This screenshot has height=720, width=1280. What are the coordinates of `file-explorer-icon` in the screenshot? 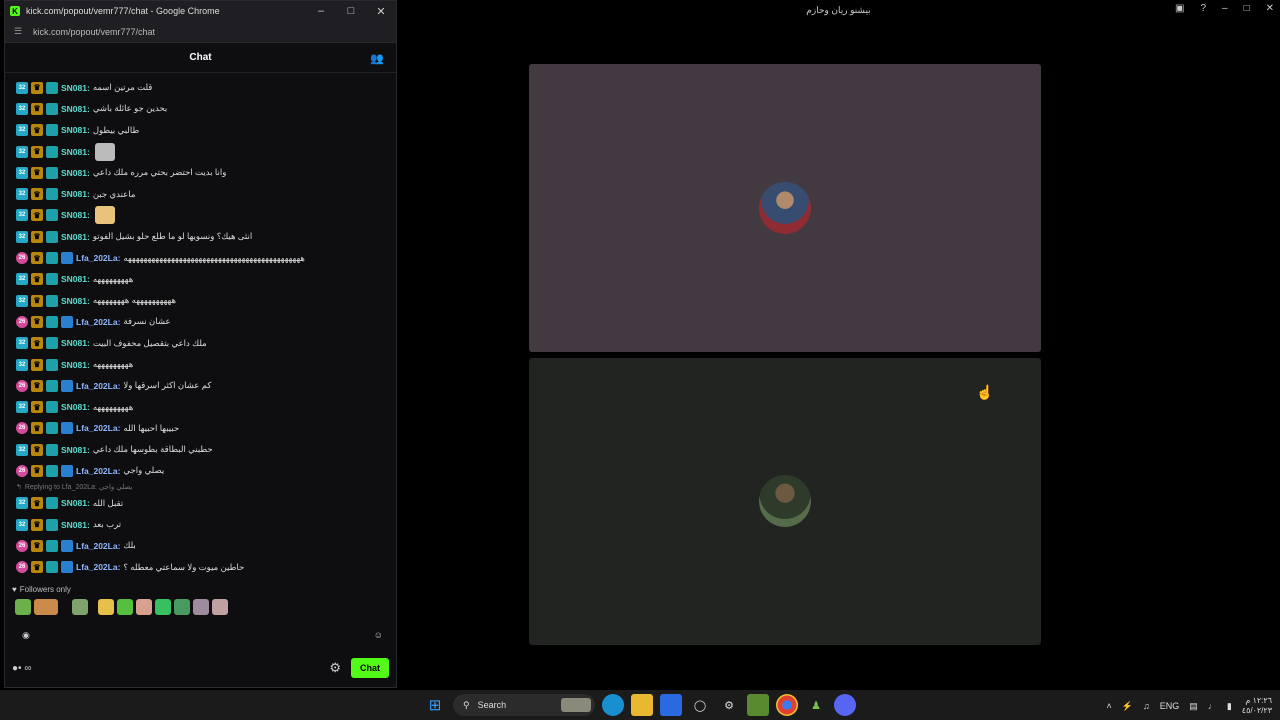 It's located at (642, 705).